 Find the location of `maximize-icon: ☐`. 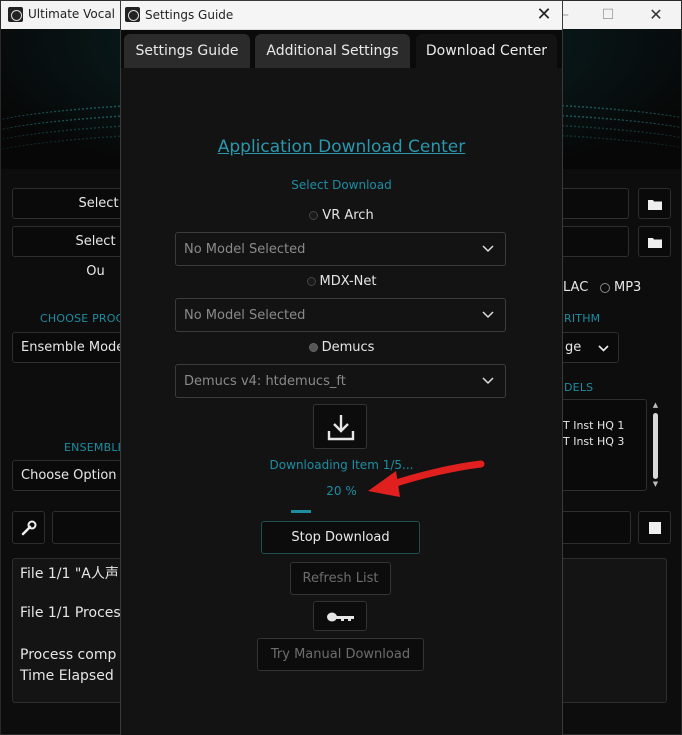

maximize-icon: ☐ is located at coordinates (608, 15).